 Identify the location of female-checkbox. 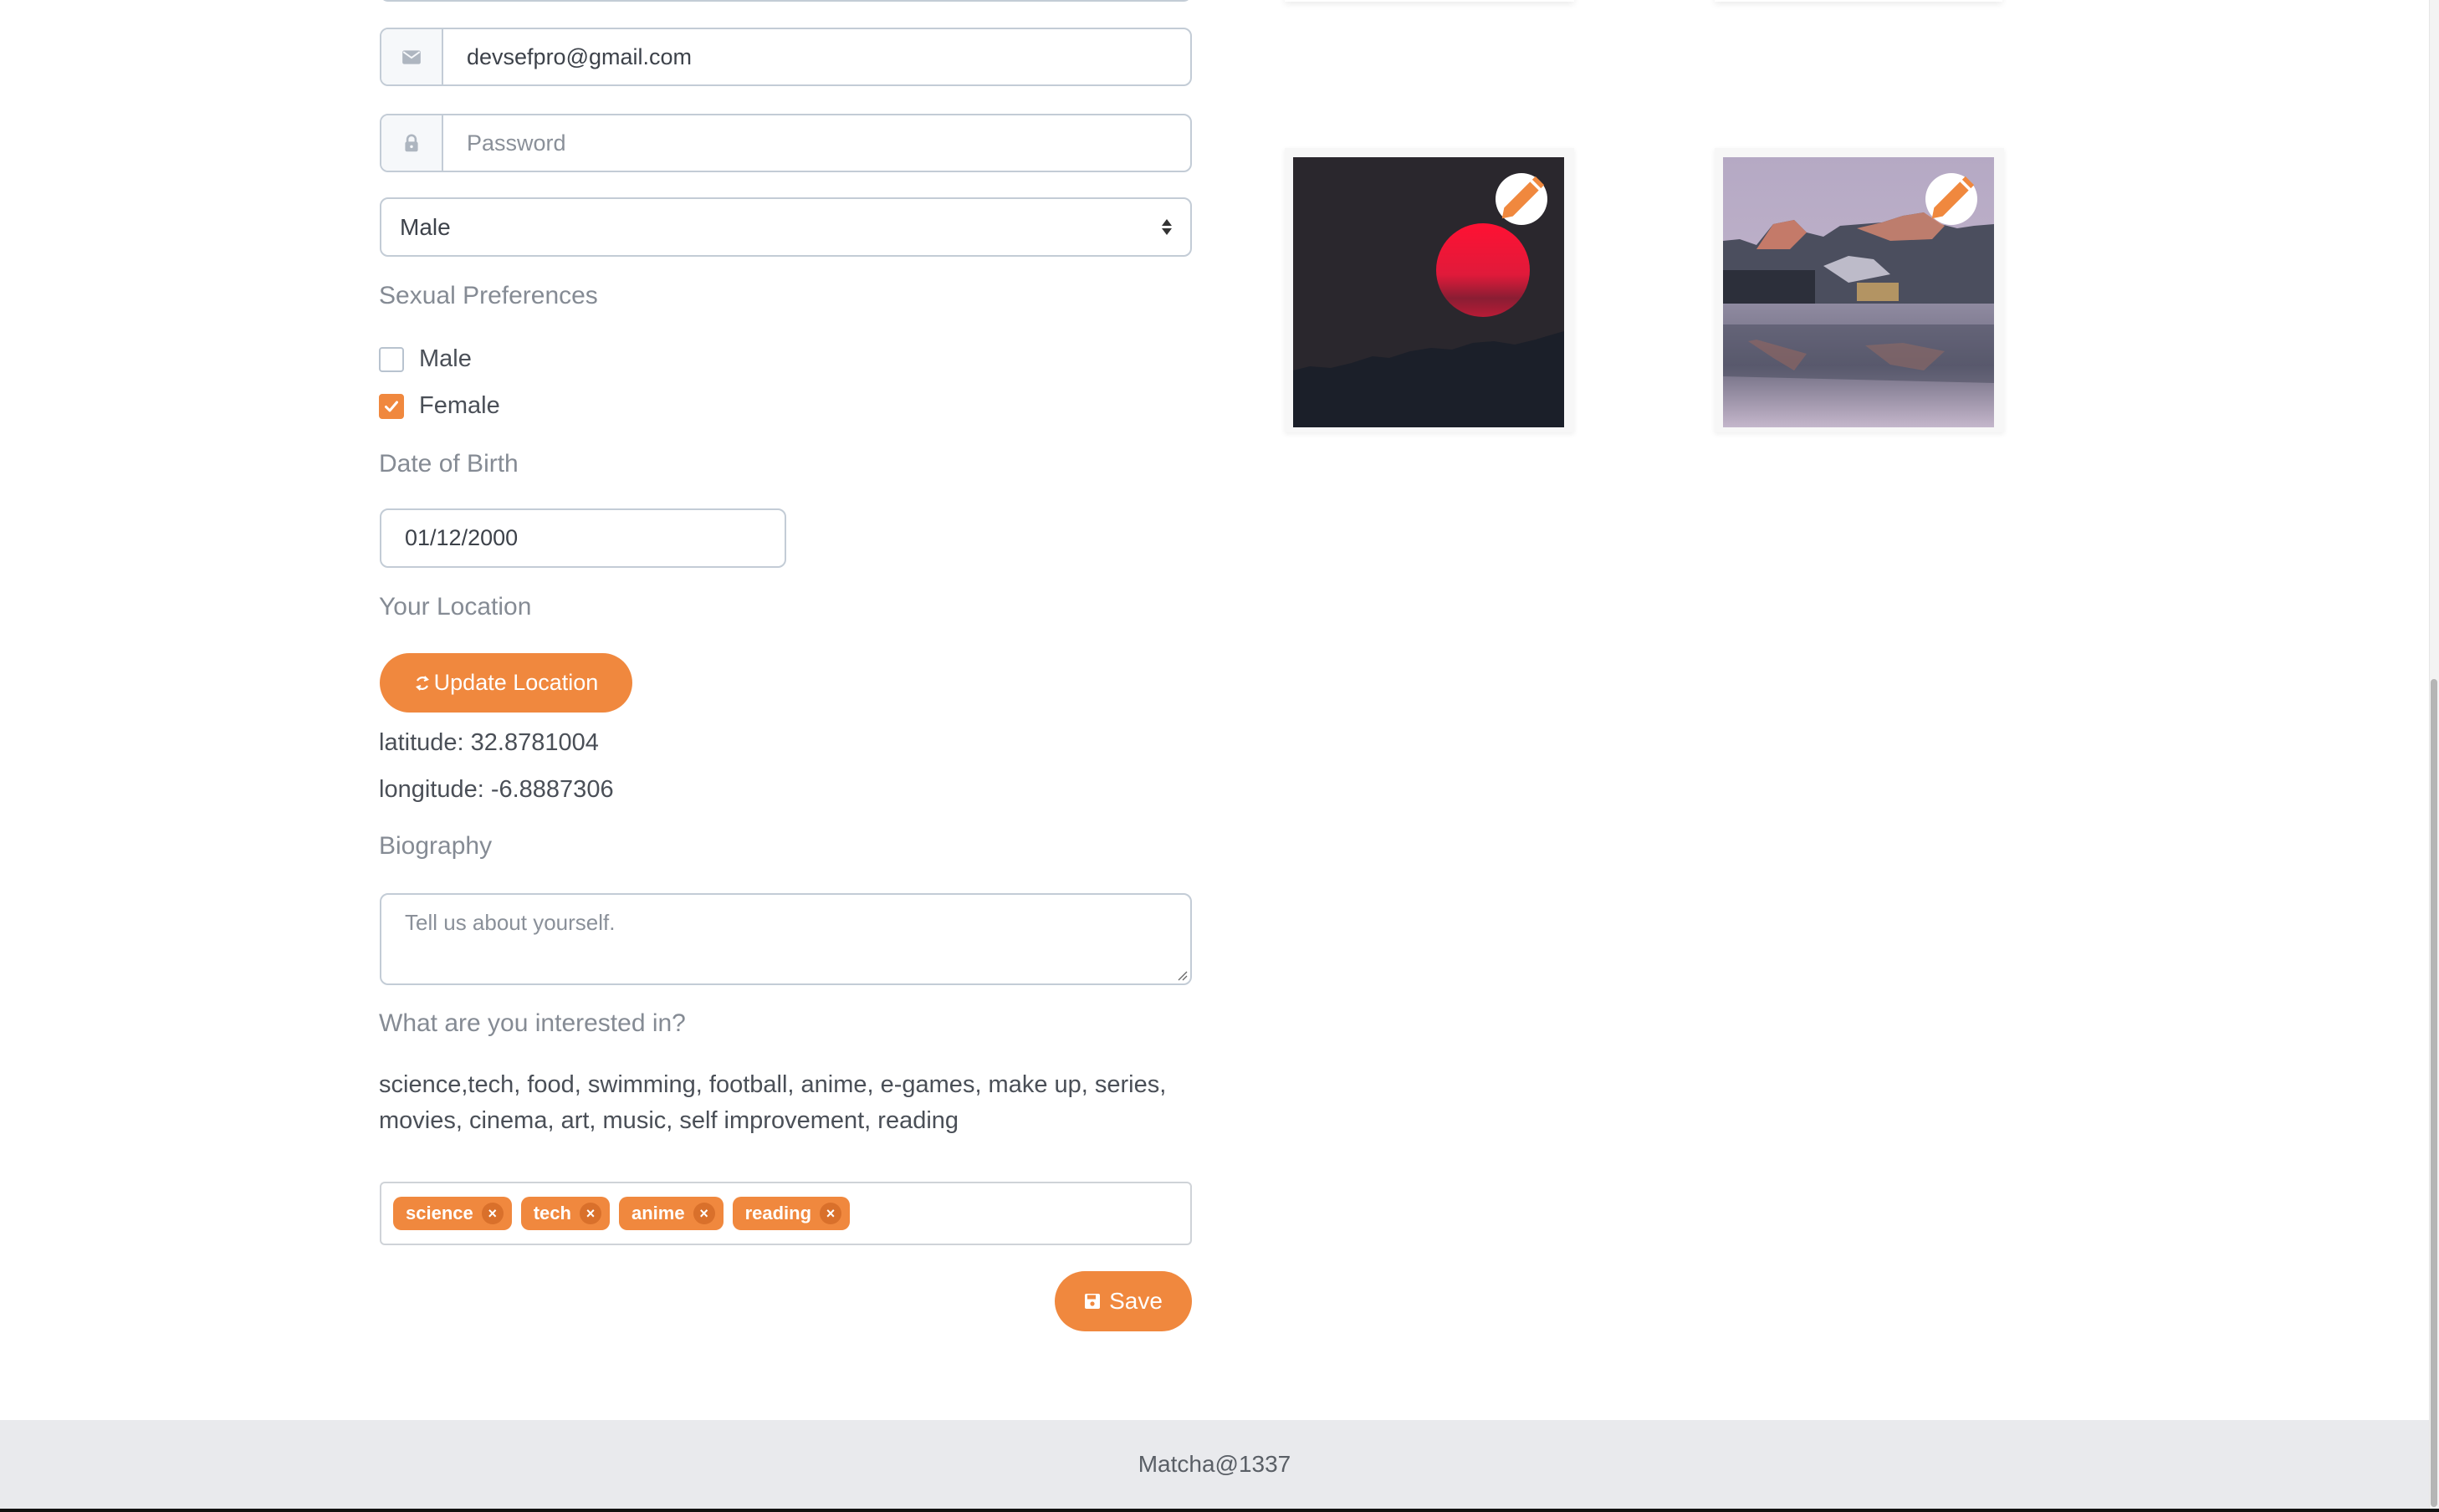
(391, 406).